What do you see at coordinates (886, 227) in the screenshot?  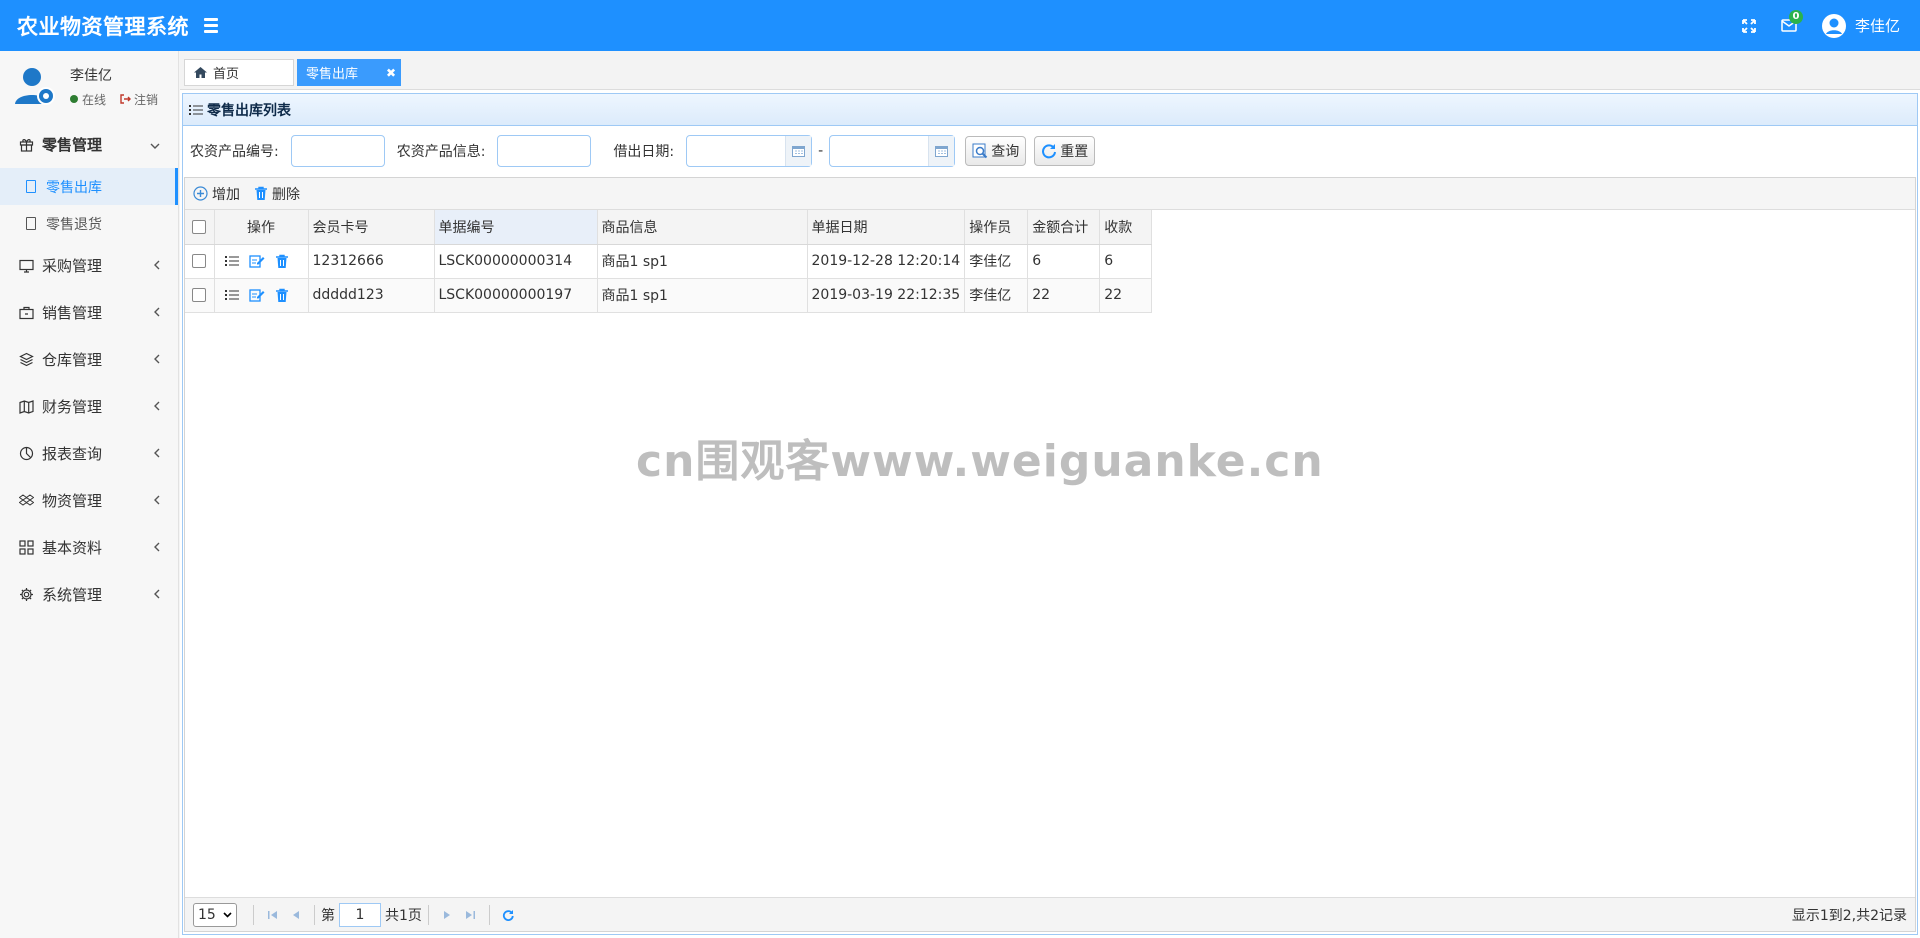 I see `col-header-date: 单据日期` at bounding box center [886, 227].